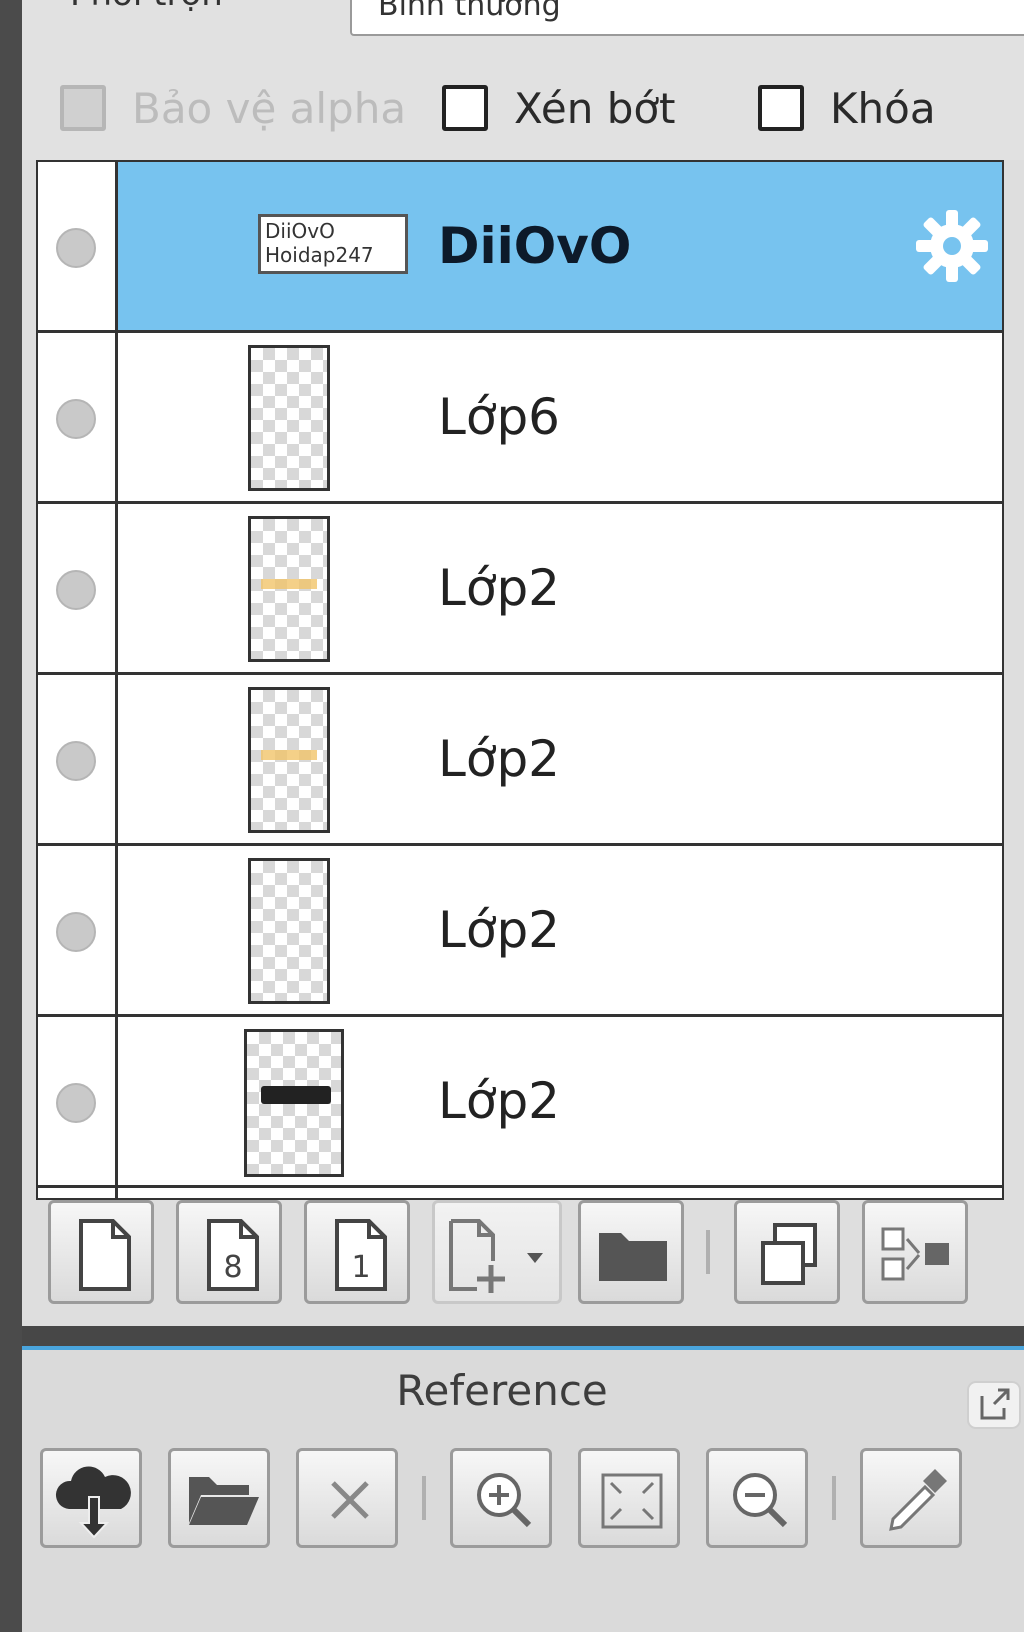  I want to click on layer-content: DiiOvO Hoidap247 DiiOvO, so click(560, 246).